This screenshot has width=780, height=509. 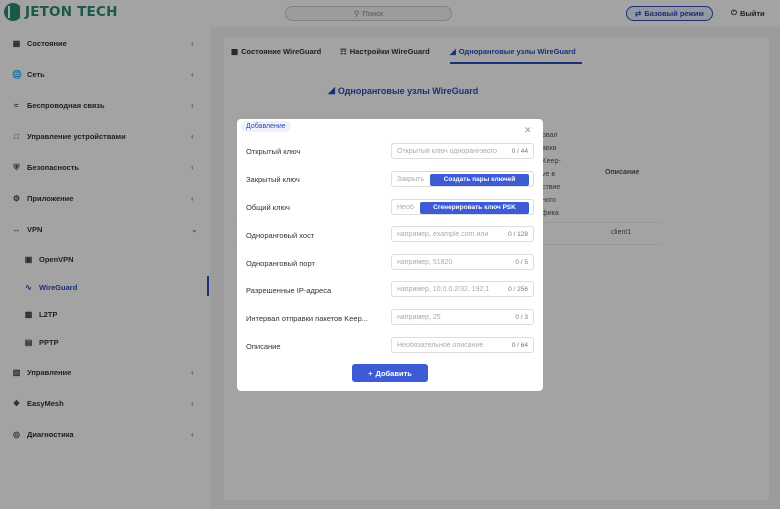 What do you see at coordinates (518, 289) in the screenshot?
I see `char-counter: 0 / 256` at bounding box center [518, 289].